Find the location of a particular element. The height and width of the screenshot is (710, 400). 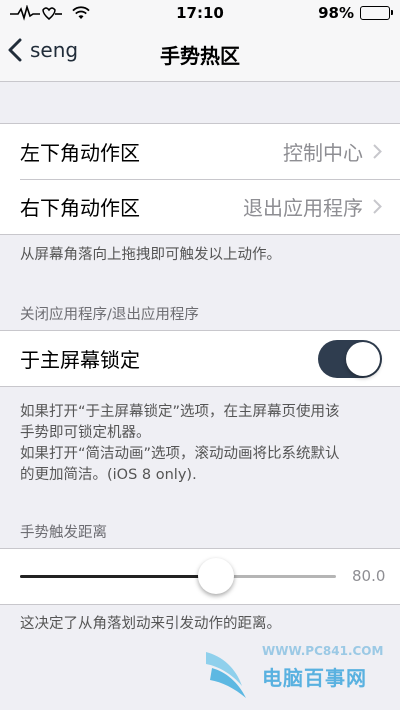

distance-slider is located at coordinates (178, 576).